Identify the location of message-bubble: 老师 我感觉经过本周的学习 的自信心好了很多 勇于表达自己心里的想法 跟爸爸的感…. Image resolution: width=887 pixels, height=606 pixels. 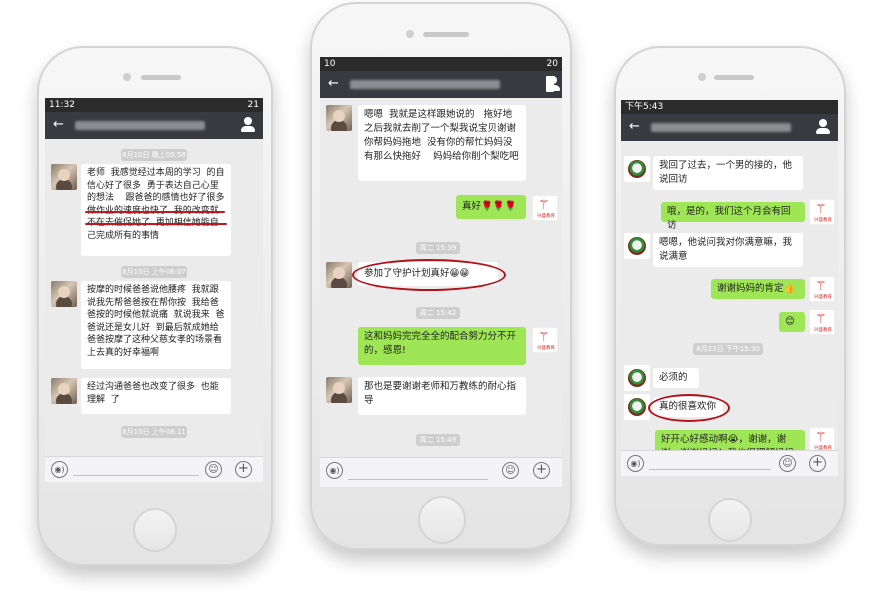
(156, 210).